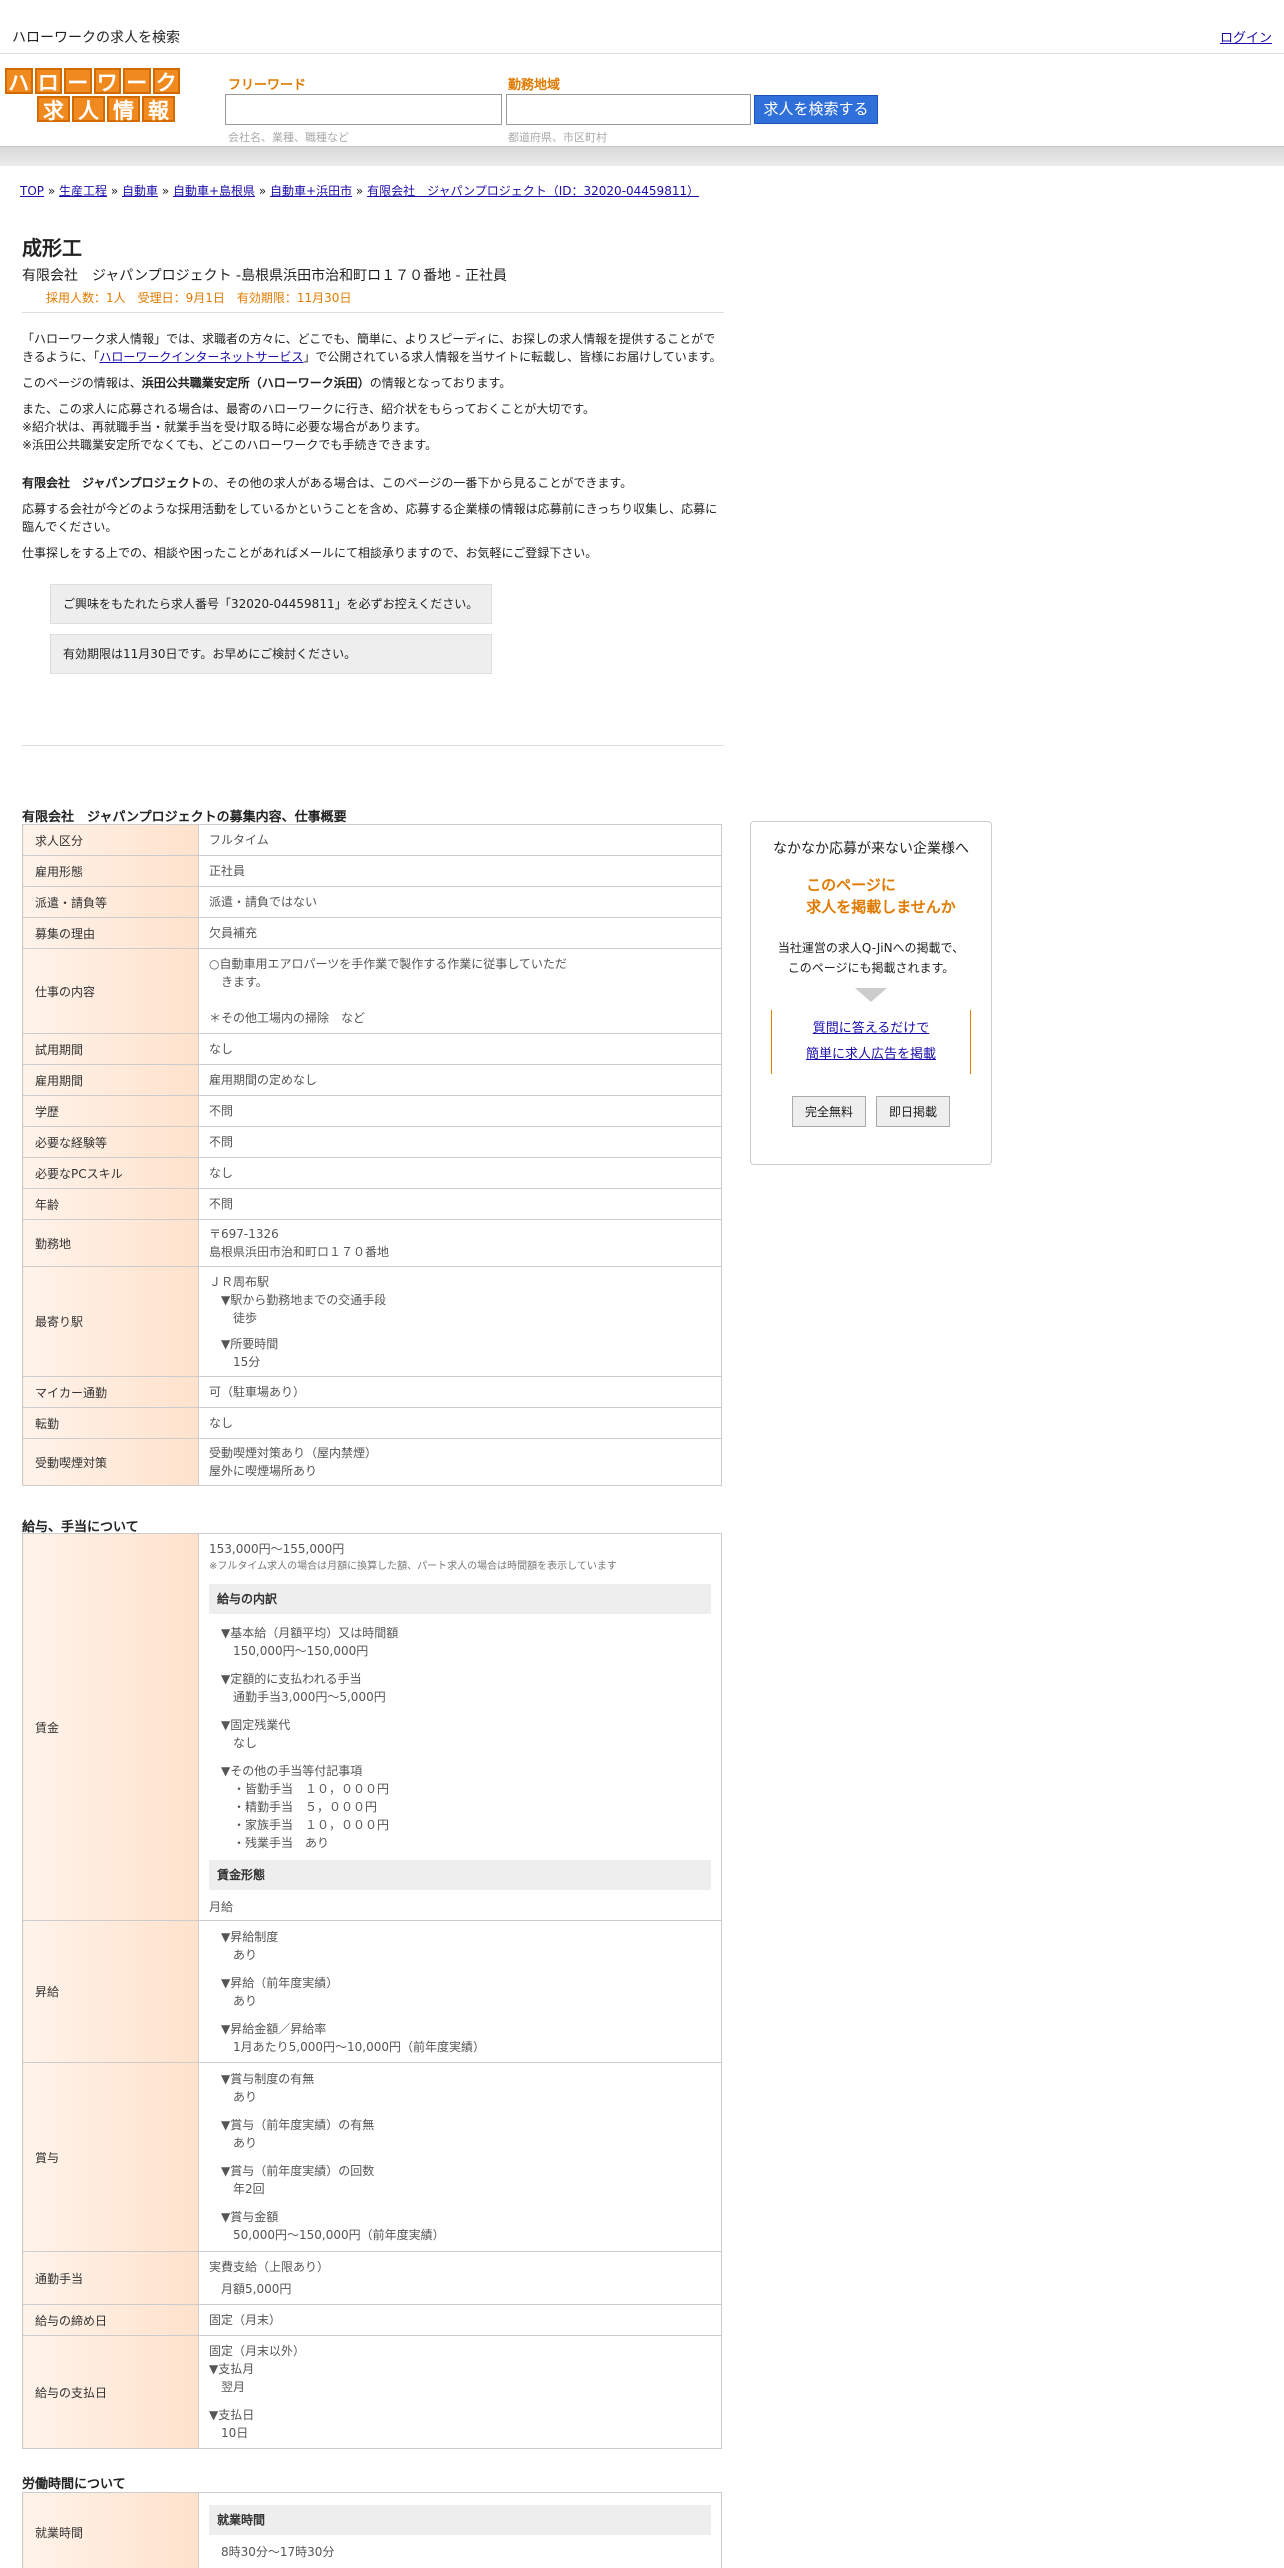 Image resolution: width=1284 pixels, height=2568 pixels. I want to click on area-label: 勤務地域, so click(534, 85).